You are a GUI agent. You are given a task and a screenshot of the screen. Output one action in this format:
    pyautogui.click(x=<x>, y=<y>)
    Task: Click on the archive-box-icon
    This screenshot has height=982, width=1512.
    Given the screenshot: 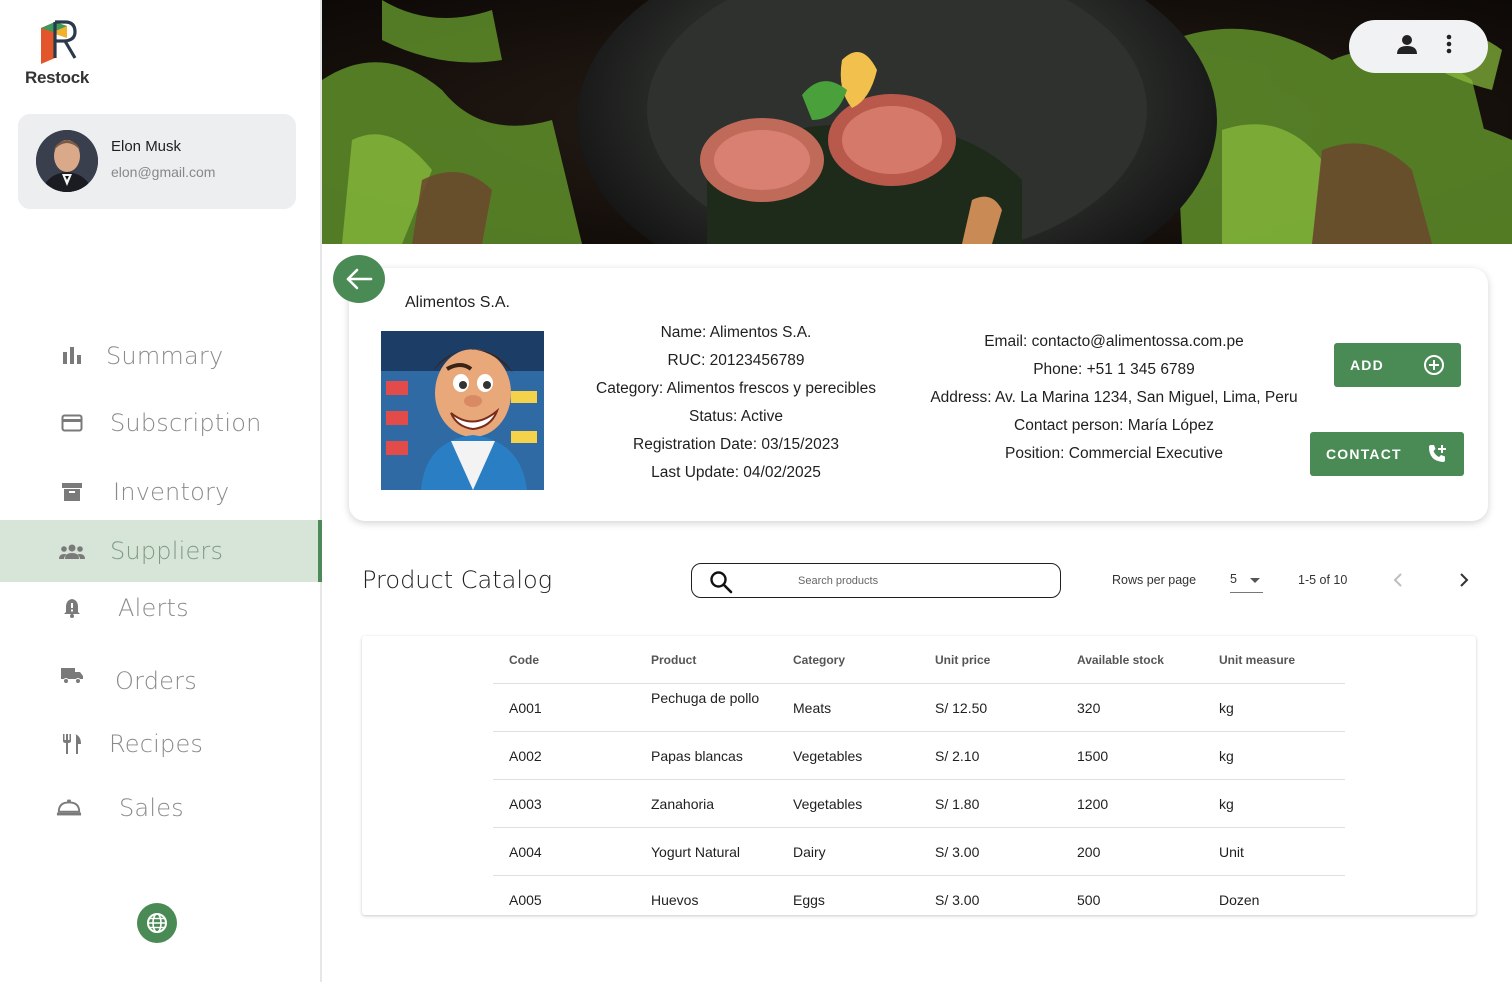 What is the action you would take?
    pyautogui.click(x=72, y=492)
    